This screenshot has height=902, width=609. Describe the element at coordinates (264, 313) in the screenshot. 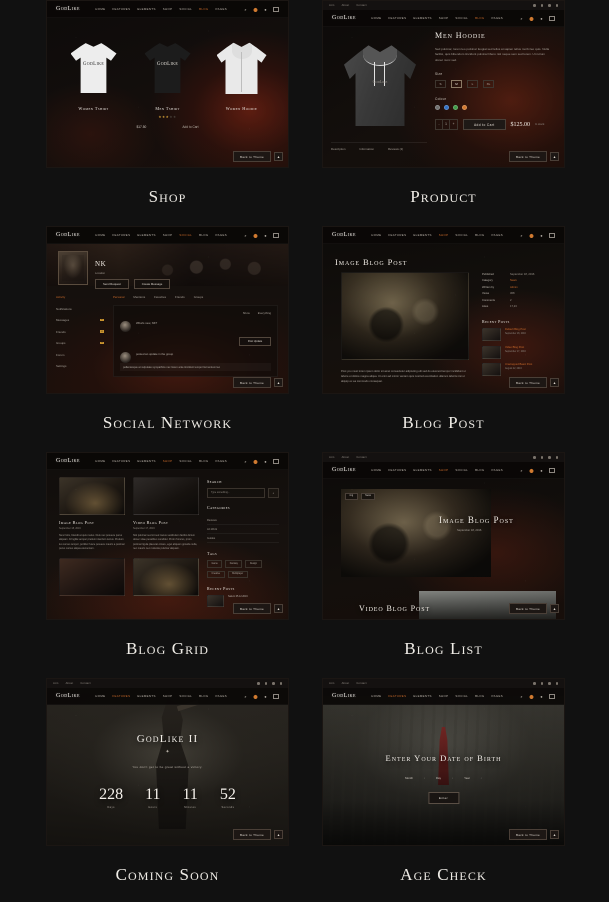

I see `feed-filter-select: Everything` at that location.